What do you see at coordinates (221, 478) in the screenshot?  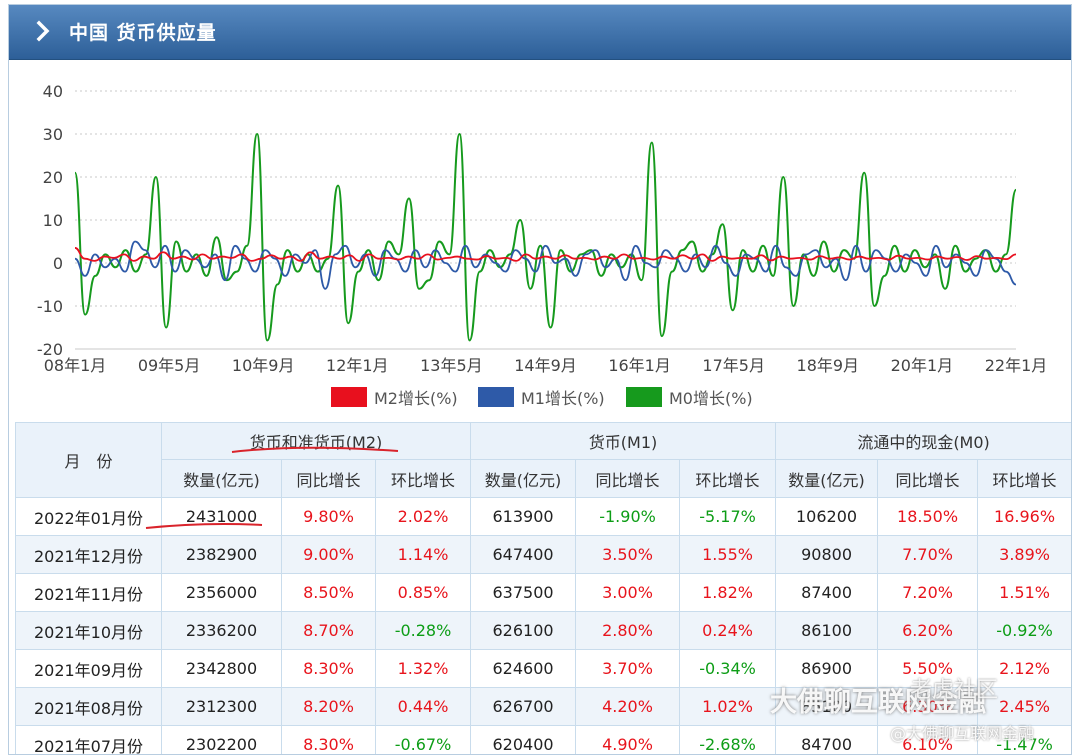 I see `subheader-m2-amount: 数量(亿元)` at bounding box center [221, 478].